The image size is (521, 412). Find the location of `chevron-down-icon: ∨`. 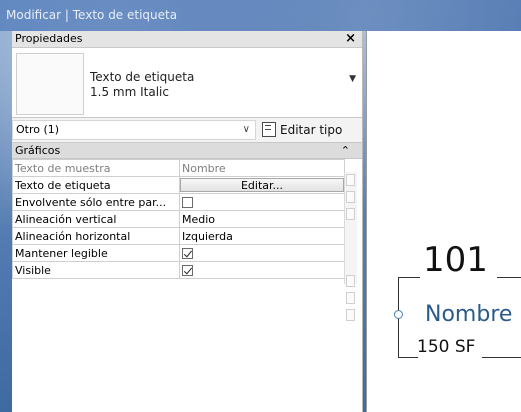

chevron-down-icon: ∨ is located at coordinates (246, 129).